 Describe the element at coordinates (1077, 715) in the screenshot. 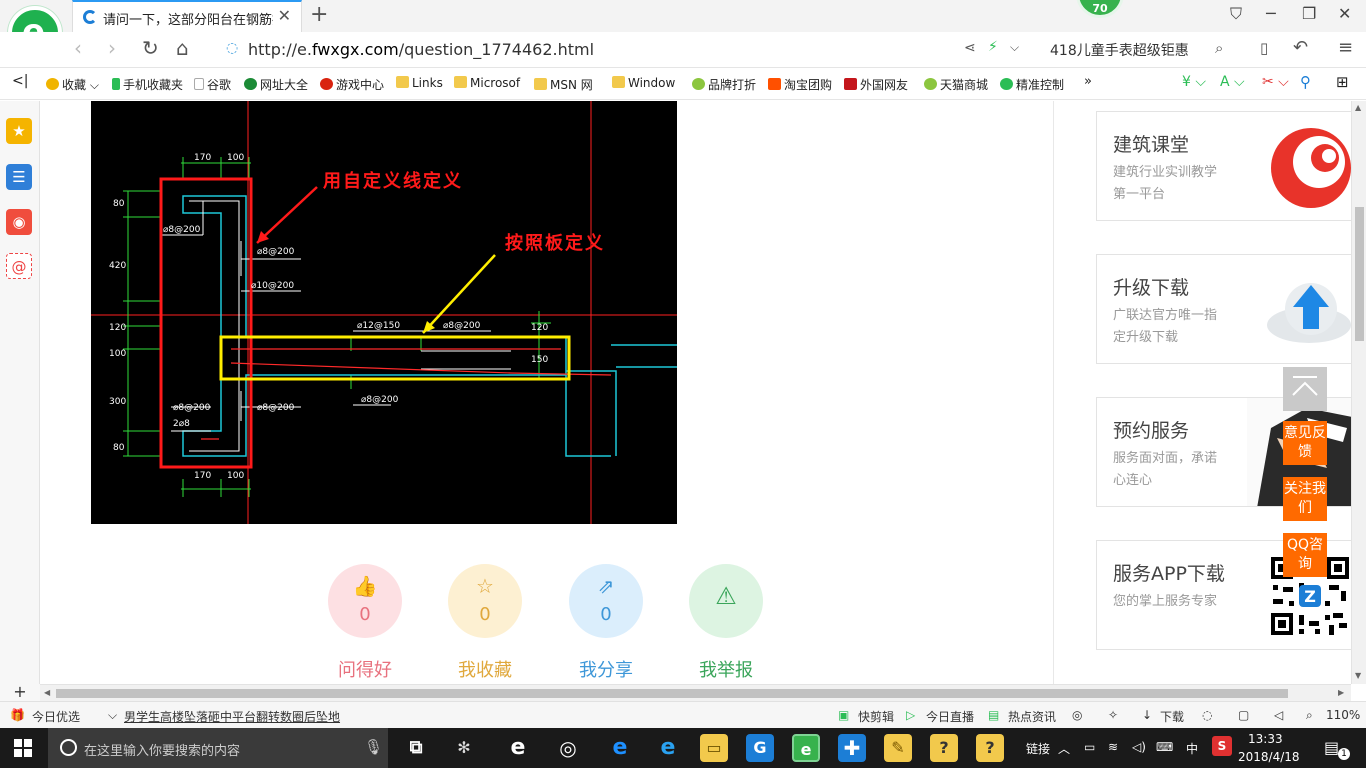

I see `accelerate-icon: ◎` at that location.